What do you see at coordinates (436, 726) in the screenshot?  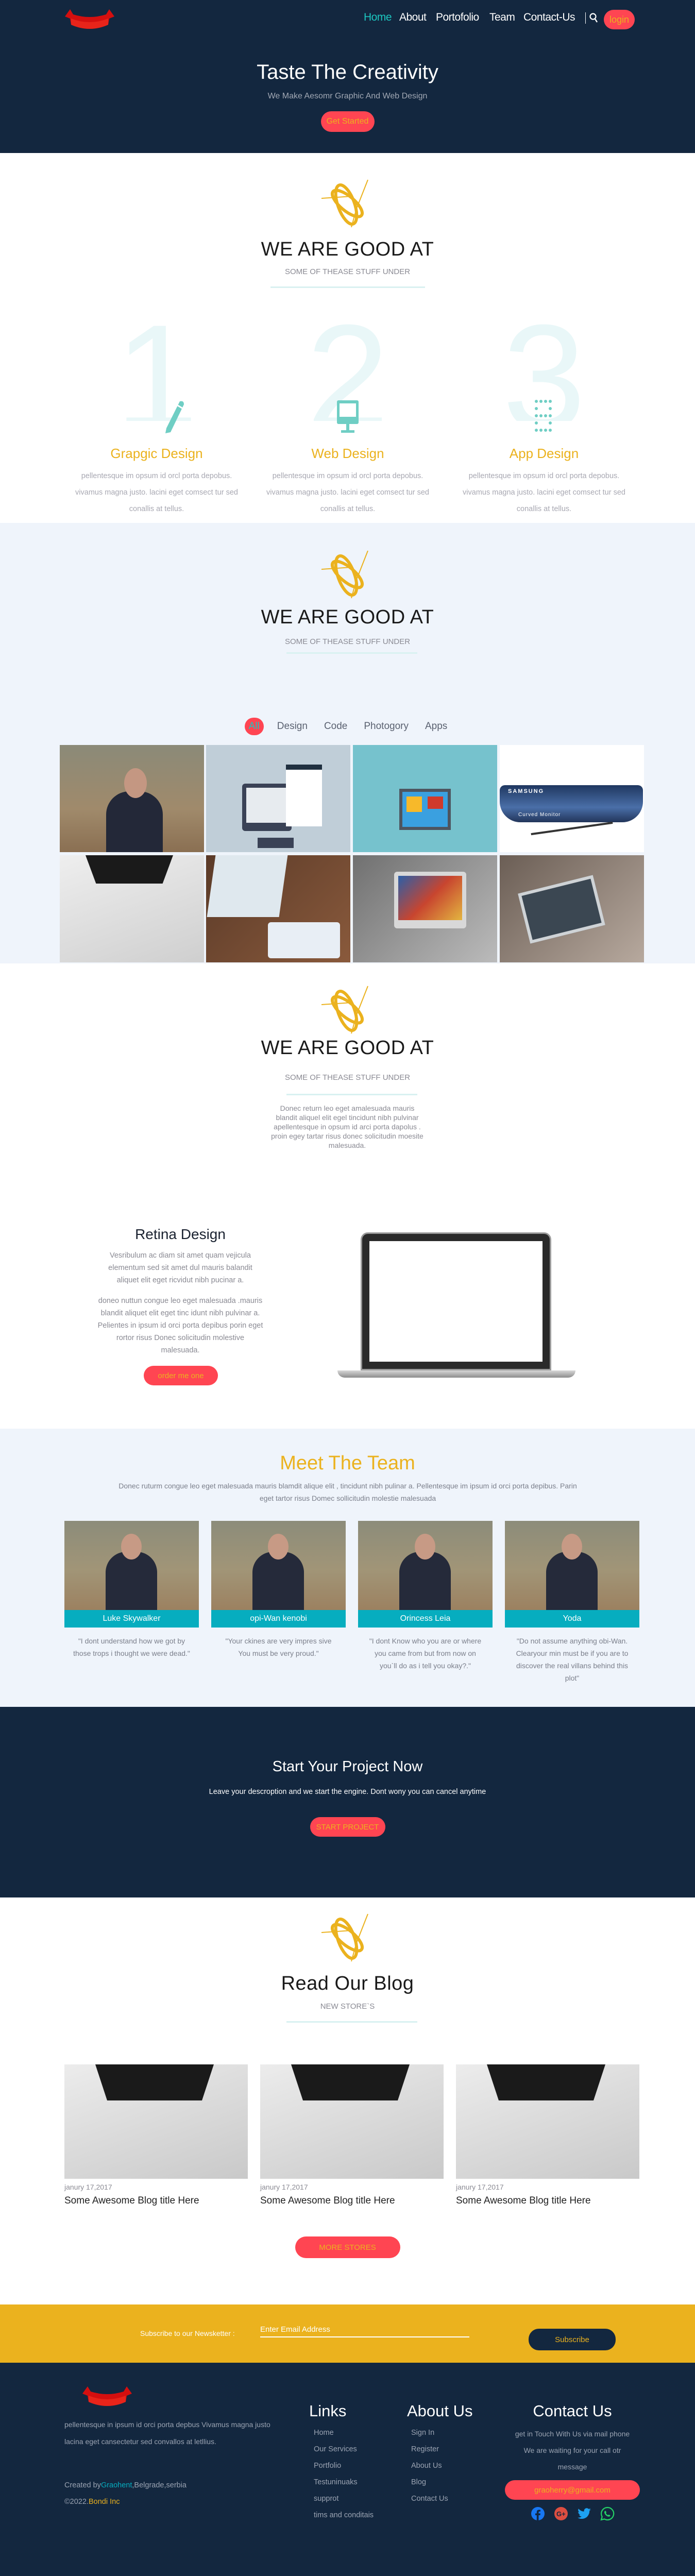 I see `tab-apps: Apps` at bounding box center [436, 726].